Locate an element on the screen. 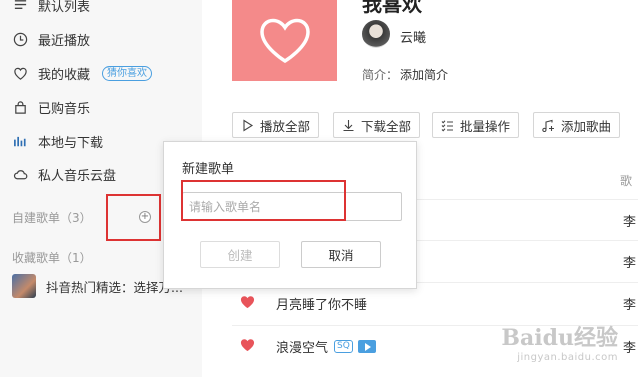 The height and width of the screenshot is (377, 638). sidebar-item-local-download: 本地与下载 is located at coordinates (57, 141).